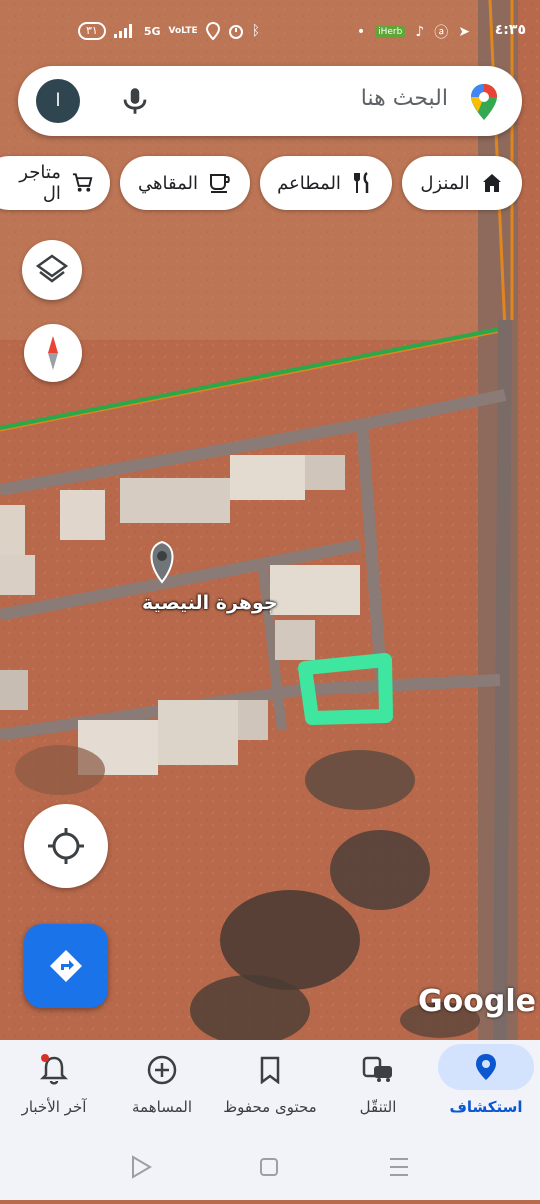 Image resolution: width=540 pixels, height=1204 pixels. I want to click on layers-icon, so click(52, 268).